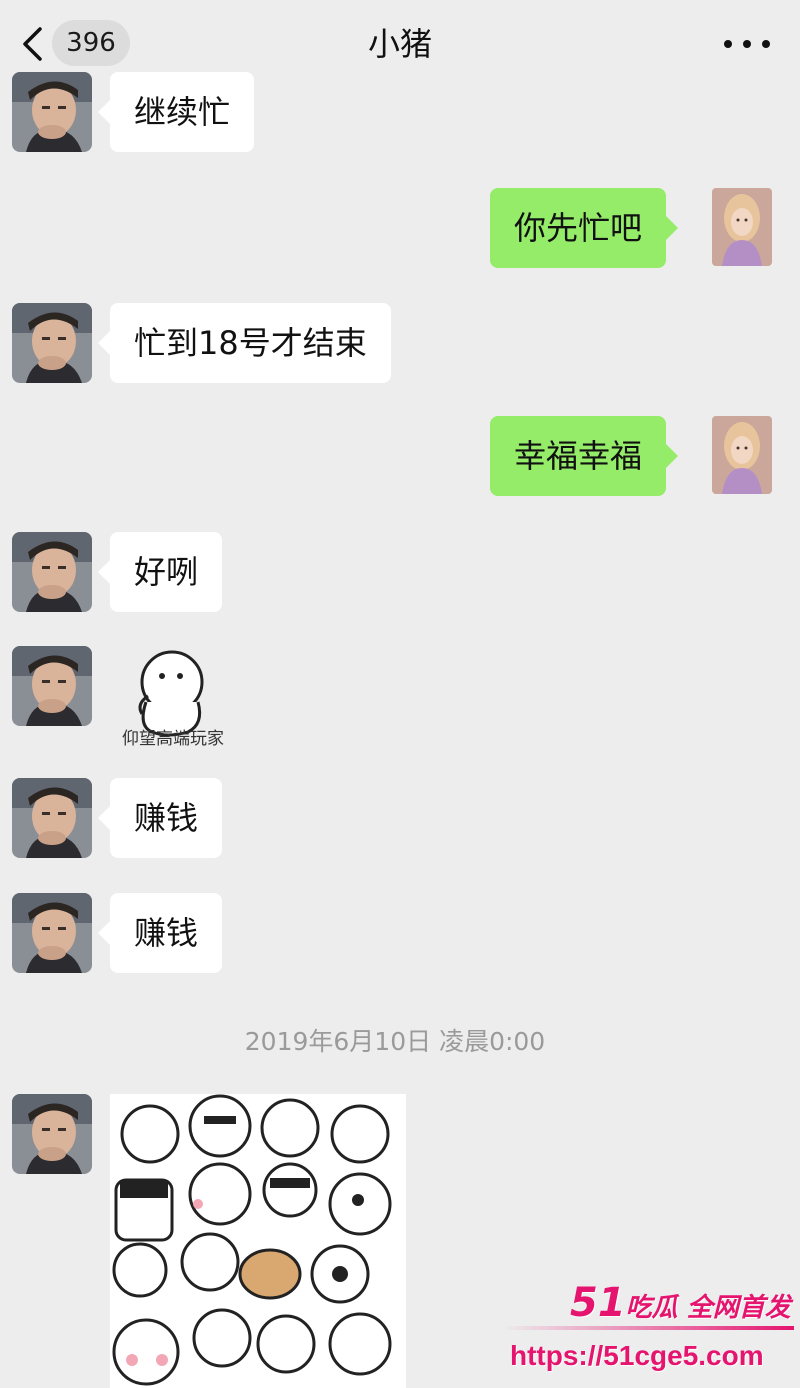  Describe the element at coordinates (399, 44) in the screenshot. I see `chat-title: 小猪` at that location.